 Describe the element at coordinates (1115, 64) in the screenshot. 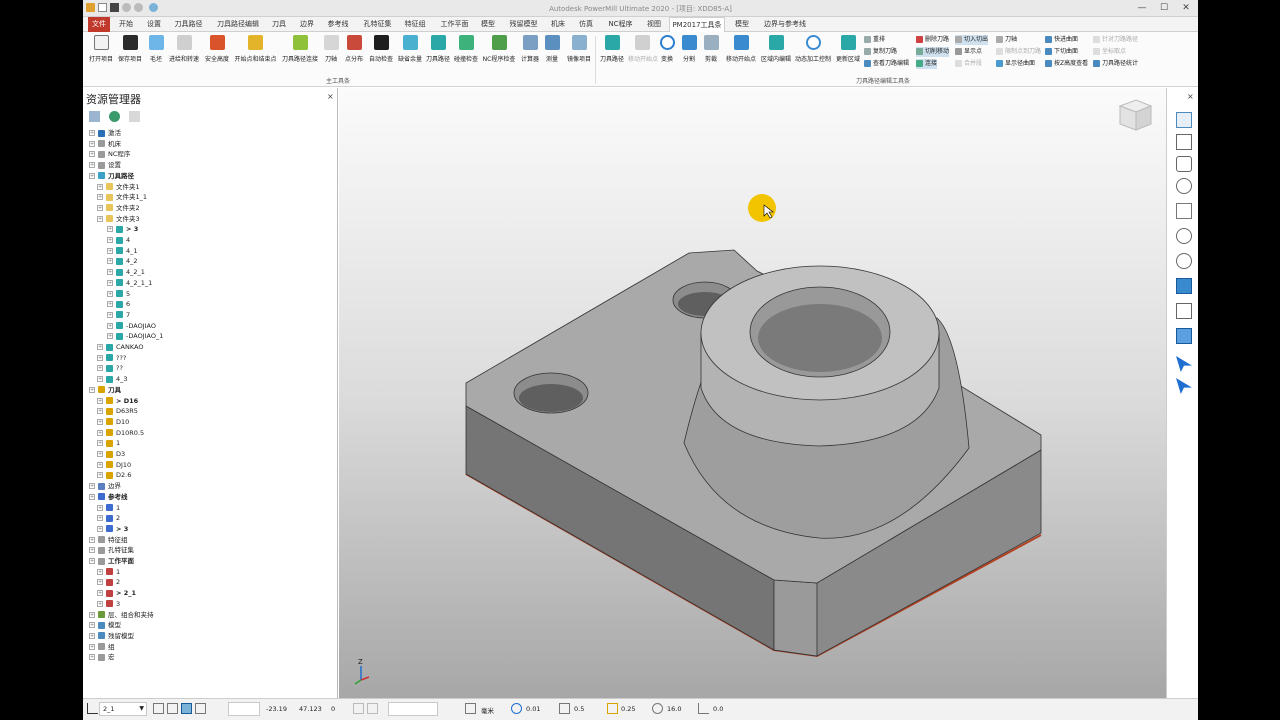

I see `toolpath-statistics-button: 刀具路径统计` at that location.